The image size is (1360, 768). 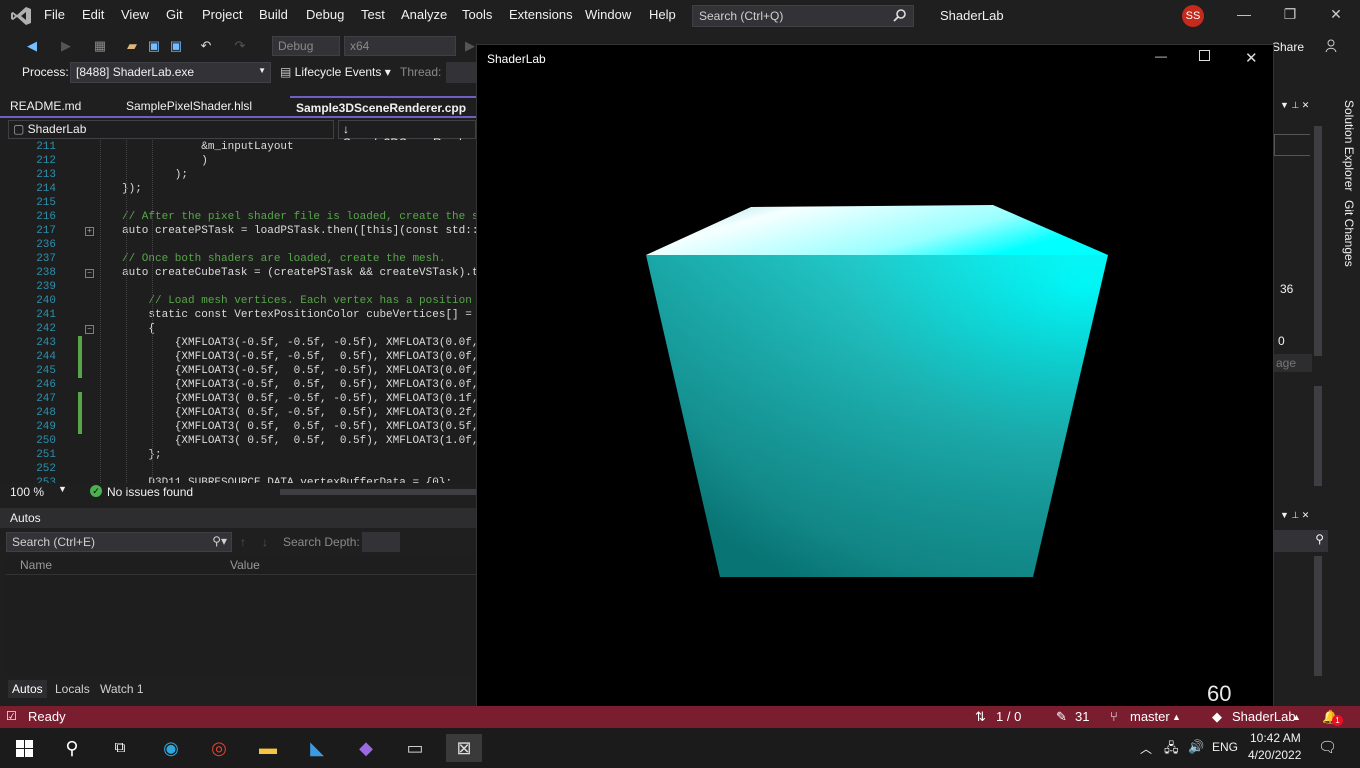 I want to click on tab-watch-1: Watch 1, so click(x=122, y=689).